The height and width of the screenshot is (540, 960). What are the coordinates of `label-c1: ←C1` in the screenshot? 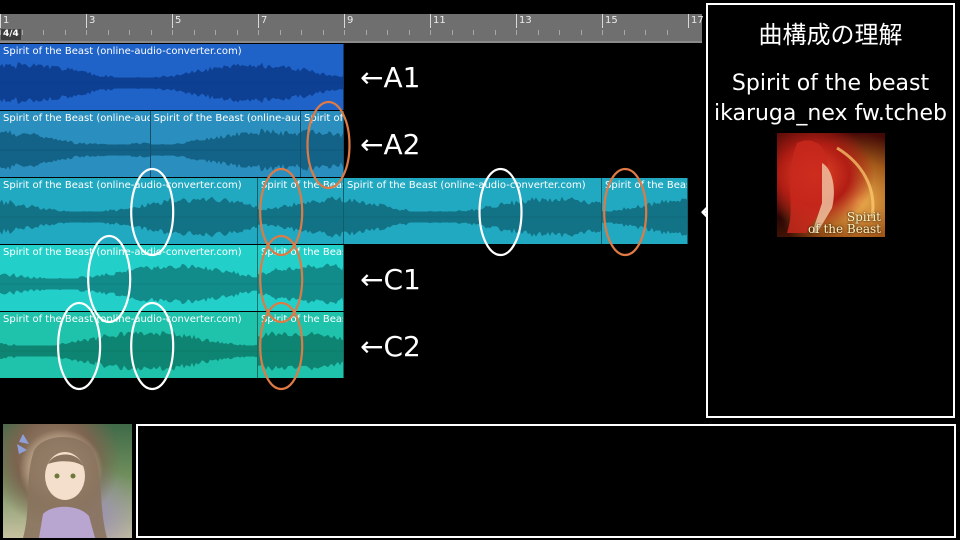 It's located at (390, 279).